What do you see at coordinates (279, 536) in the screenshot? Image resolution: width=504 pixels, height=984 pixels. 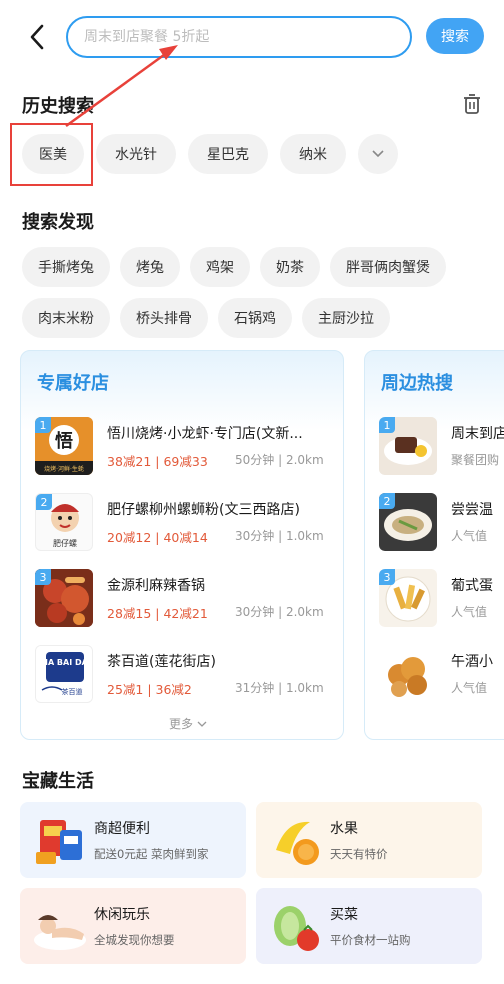 I see `shop-meta: 30分钟 | 1.0km` at bounding box center [279, 536].